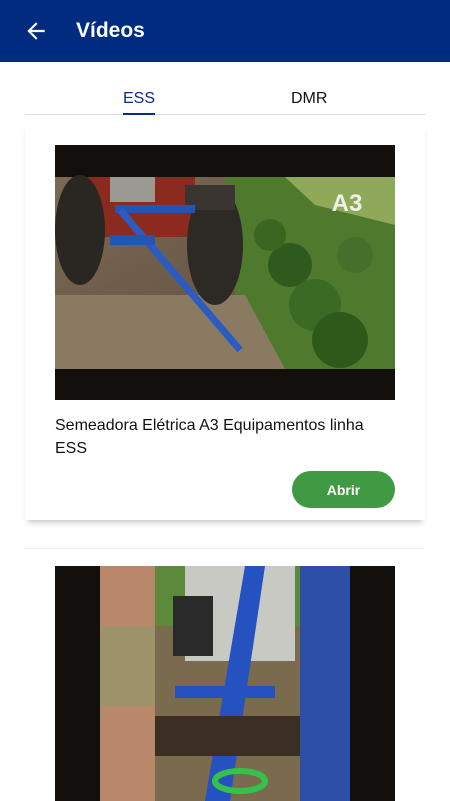  What do you see at coordinates (225, 97) in the screenshot?
I see `tab-bar: ESS DMR` at bounding box center [225, 97].